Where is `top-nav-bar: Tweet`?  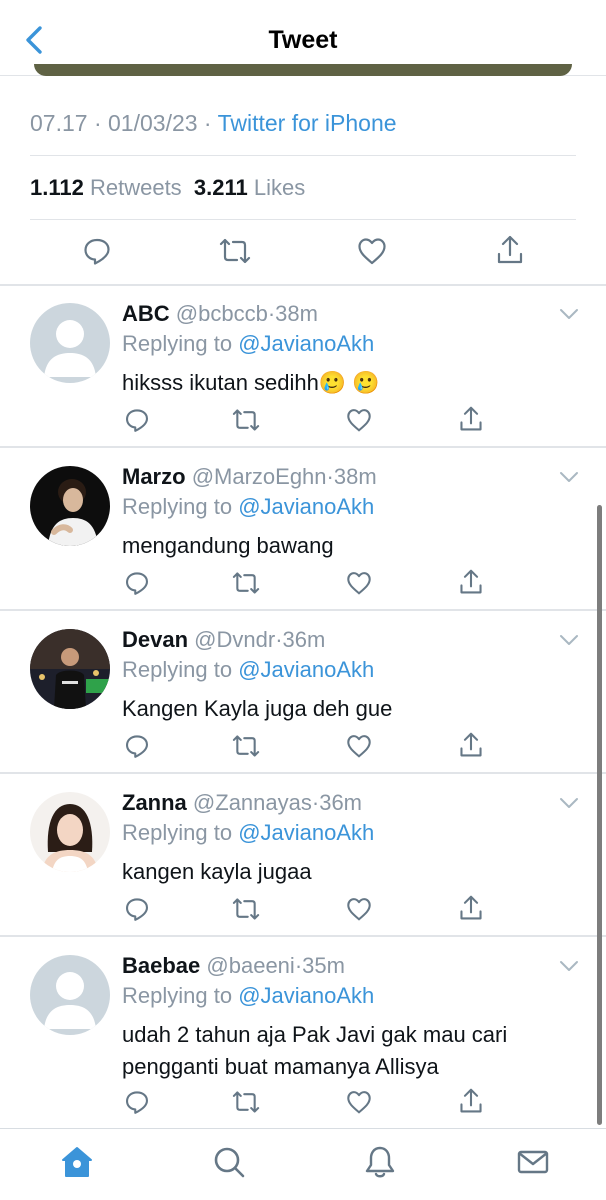 top-nav-bar: Tweet is located at coordinates (303, 38).